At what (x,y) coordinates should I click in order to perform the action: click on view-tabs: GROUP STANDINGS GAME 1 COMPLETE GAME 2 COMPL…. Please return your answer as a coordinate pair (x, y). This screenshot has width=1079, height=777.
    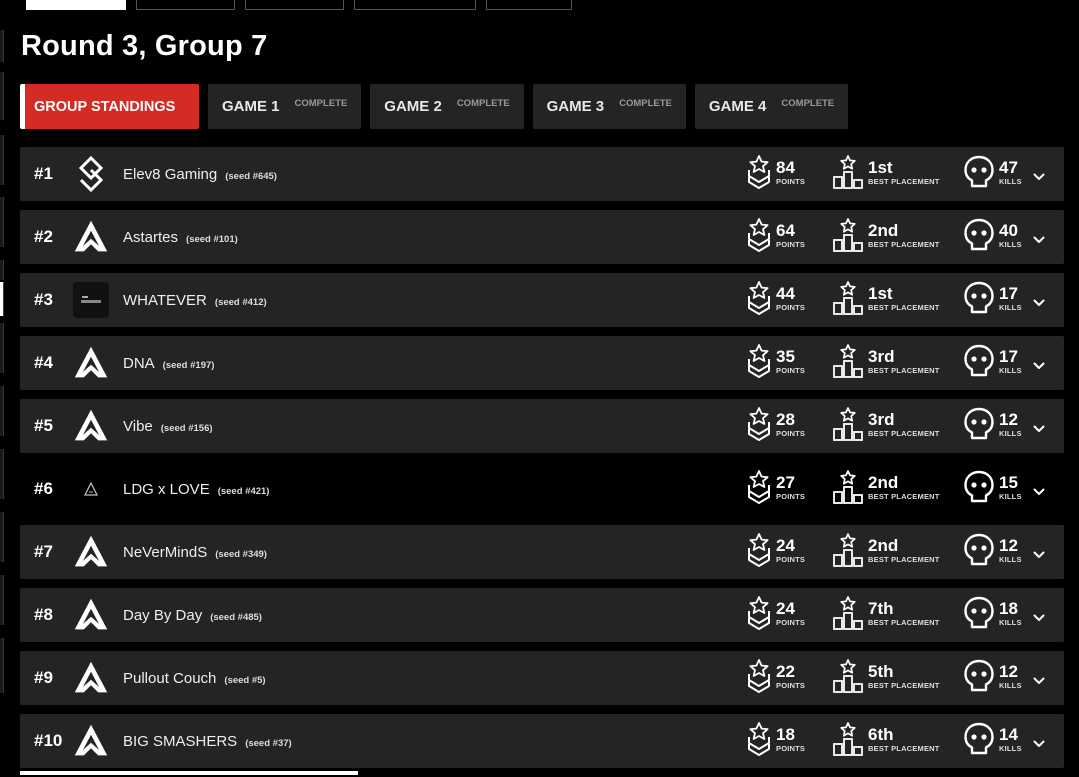
    Looking at the image, I should click on (434, 106).